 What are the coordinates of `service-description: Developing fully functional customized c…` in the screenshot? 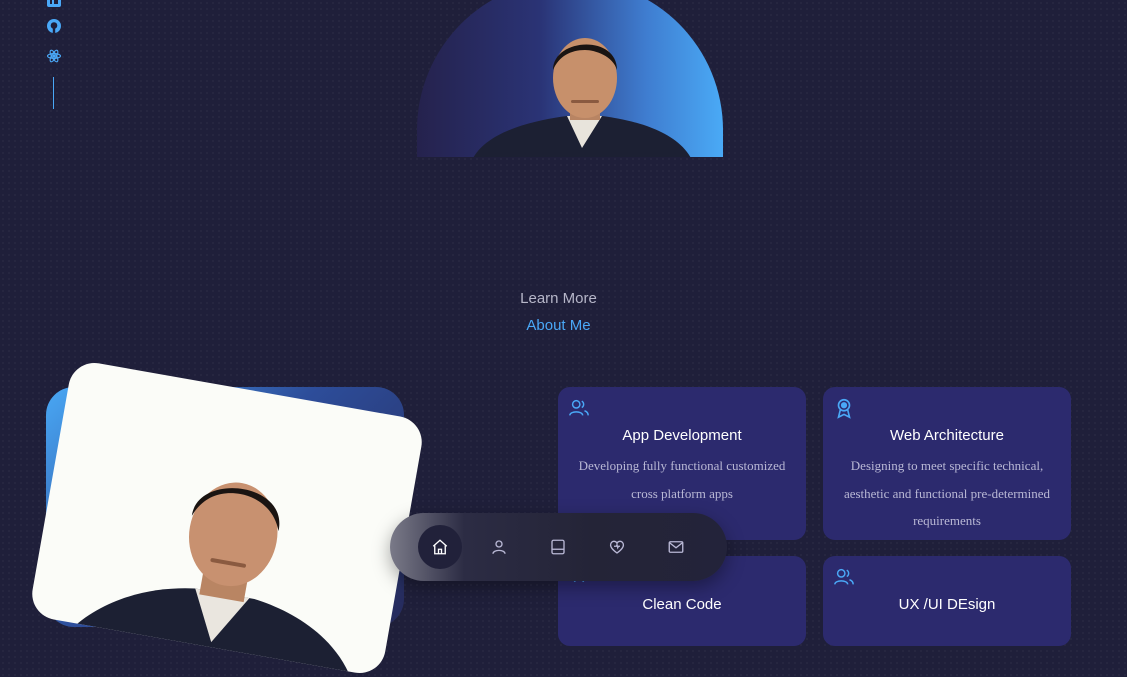 It's located at (682, 479).